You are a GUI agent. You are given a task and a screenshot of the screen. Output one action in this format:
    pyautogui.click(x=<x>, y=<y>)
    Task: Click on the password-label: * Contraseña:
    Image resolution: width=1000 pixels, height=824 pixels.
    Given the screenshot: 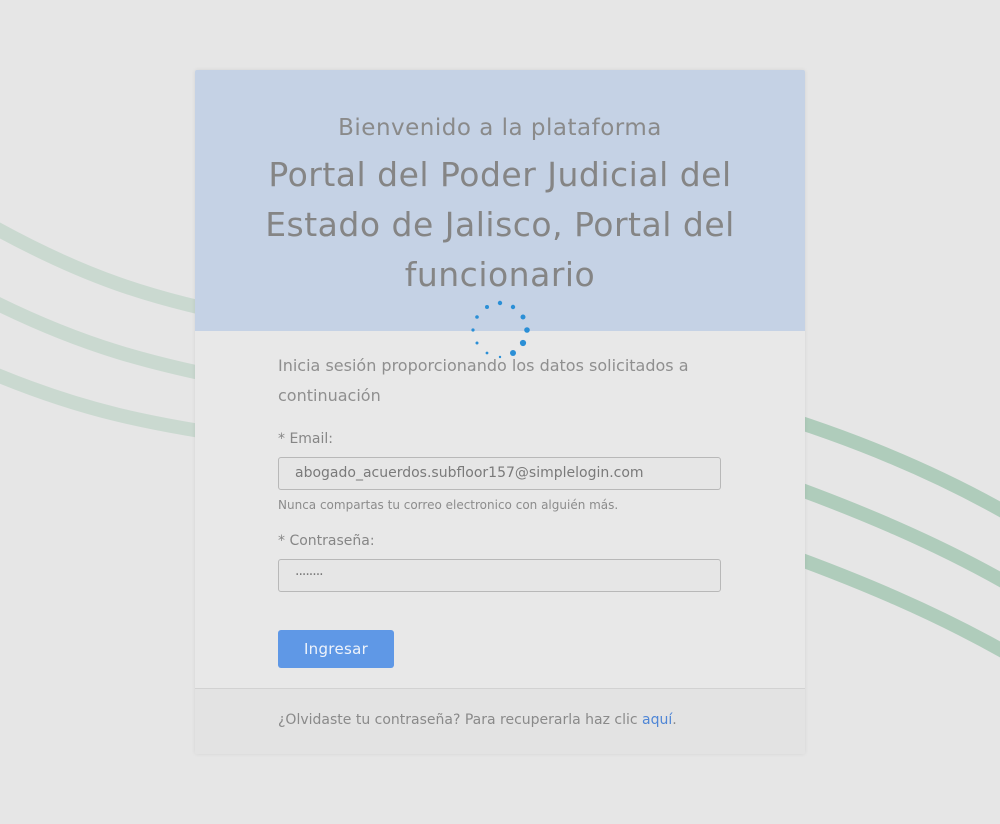 What is the action you would take?
    pyautogui.click(x=326, y=541)
    